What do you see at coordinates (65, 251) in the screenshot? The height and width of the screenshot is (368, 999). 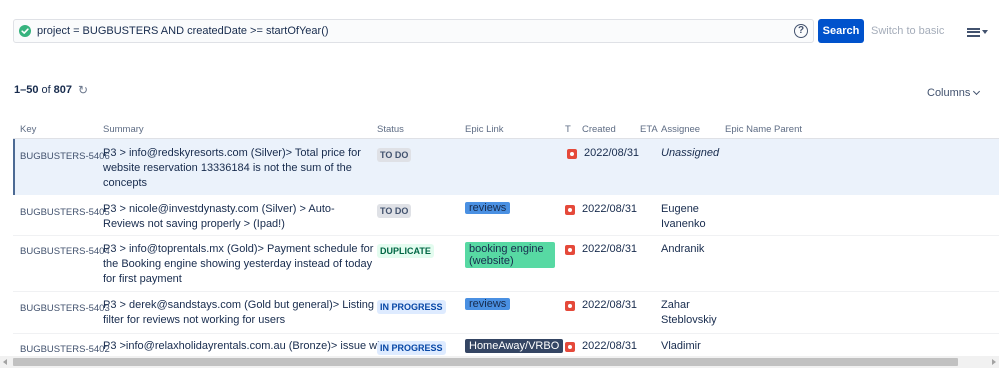 I see `issue-key: BUGBUSTERS-5404` at bounding box center [65, 251].